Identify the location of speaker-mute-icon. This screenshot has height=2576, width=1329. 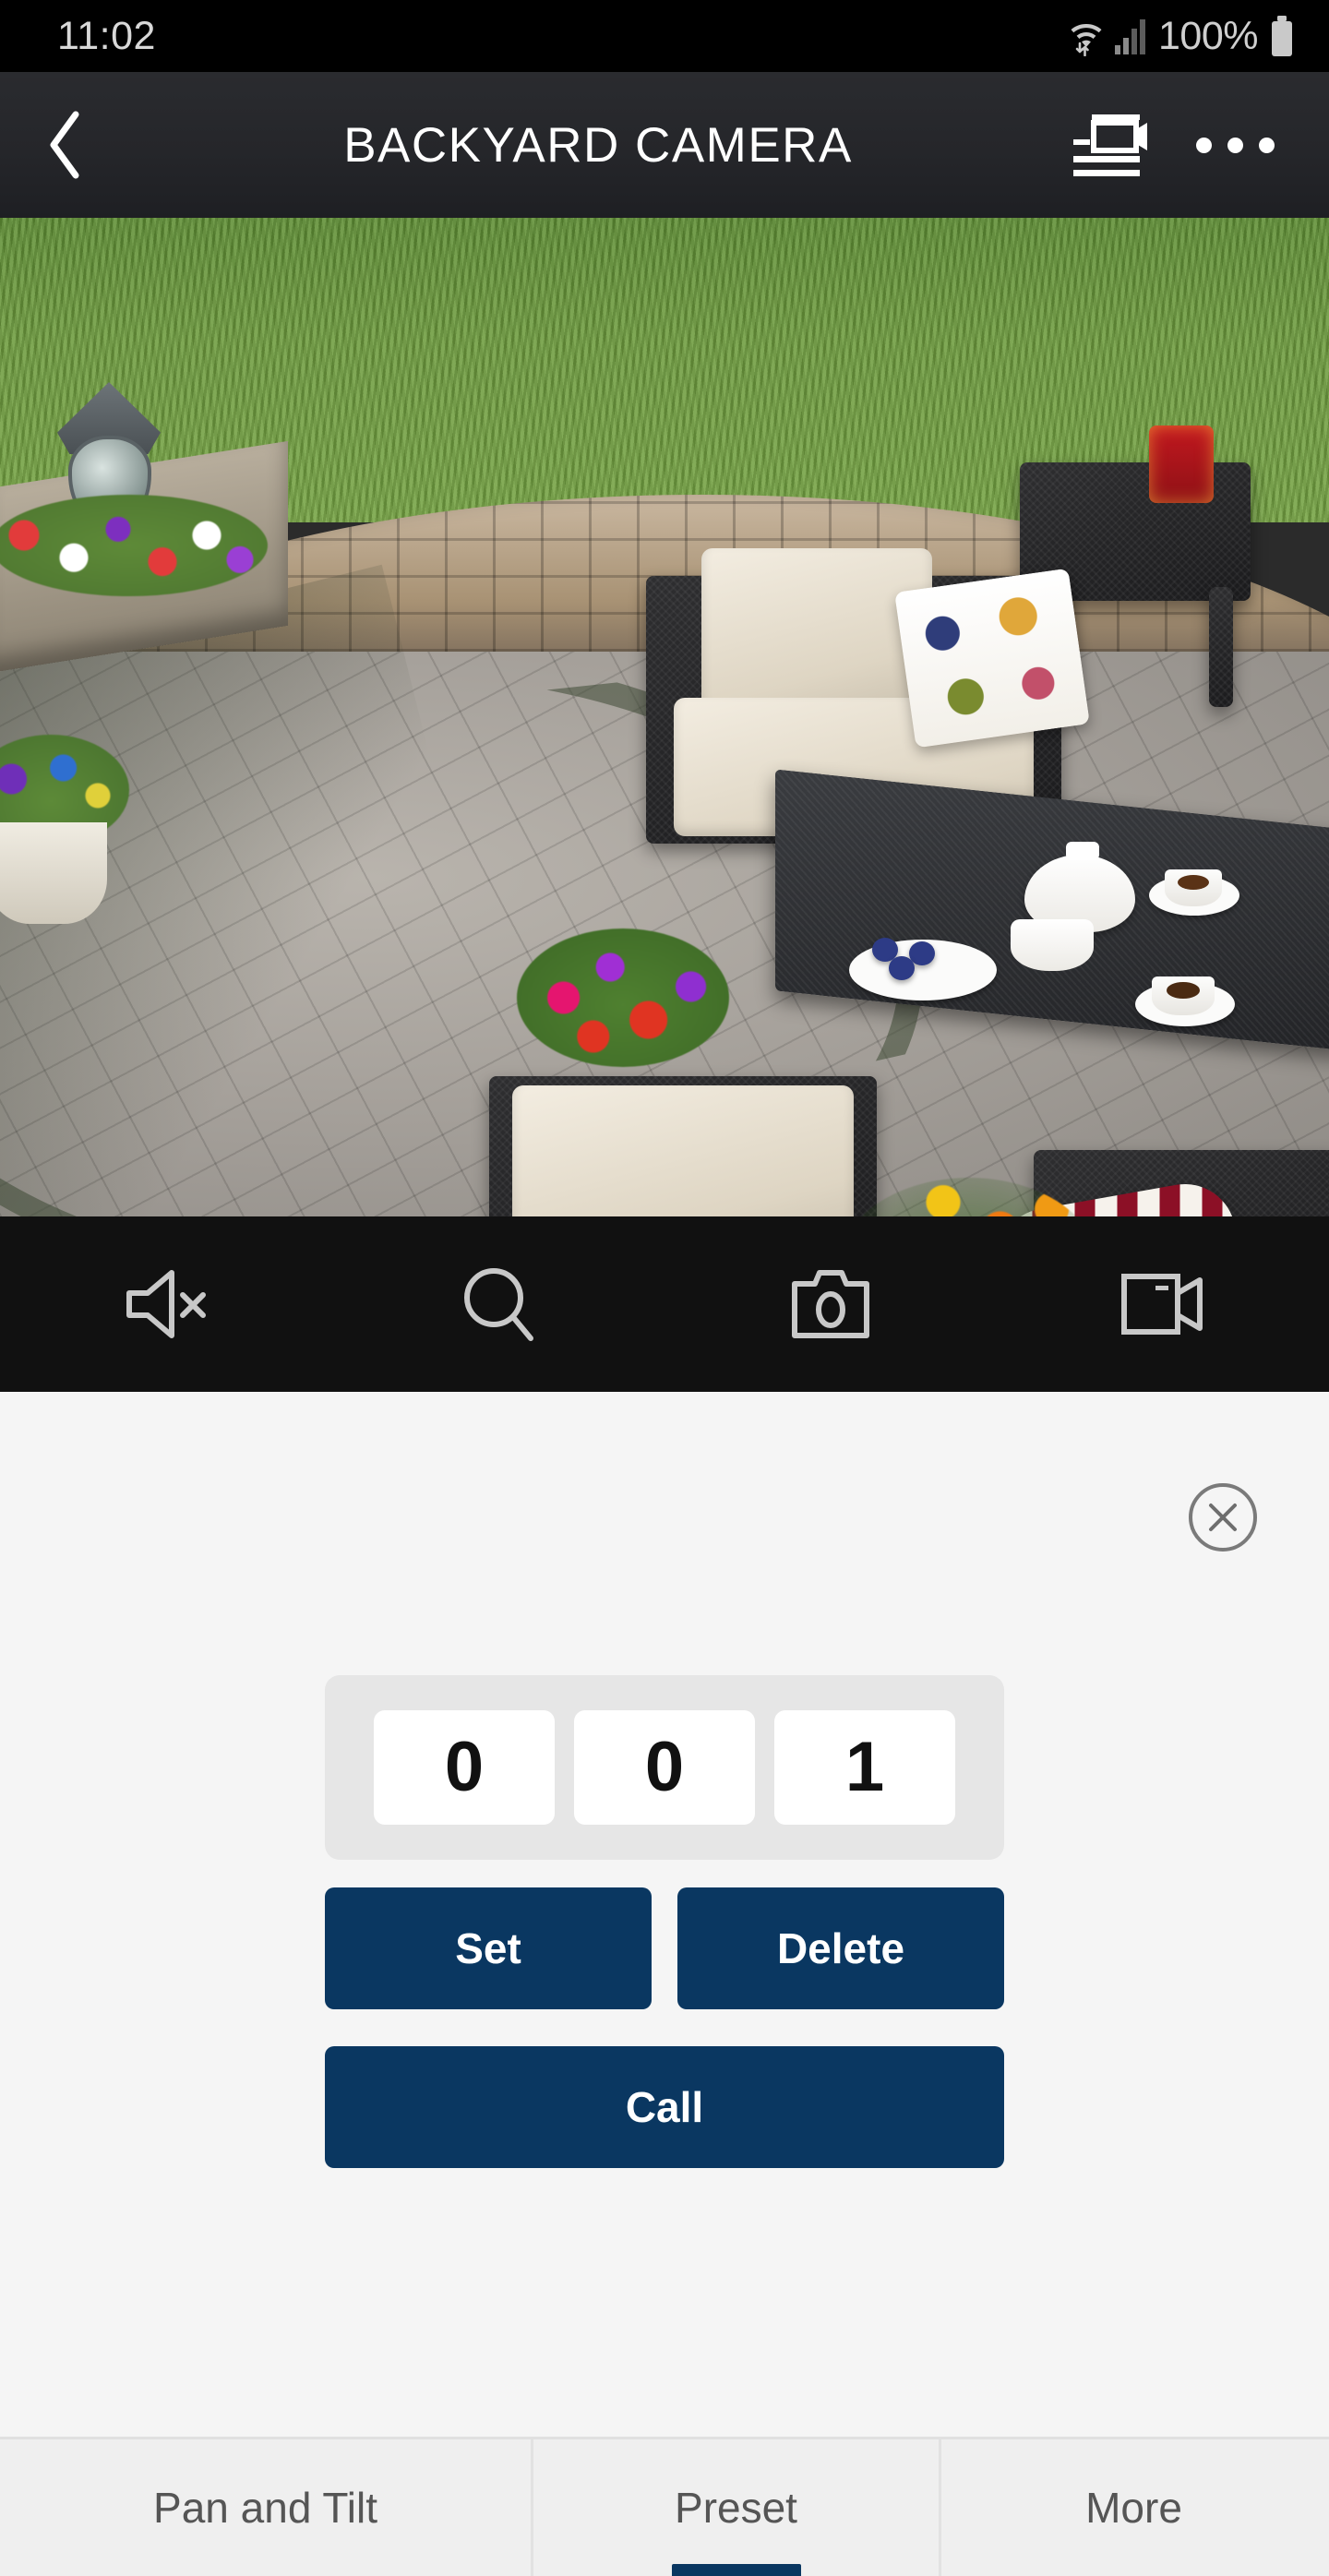
(166, 1304).